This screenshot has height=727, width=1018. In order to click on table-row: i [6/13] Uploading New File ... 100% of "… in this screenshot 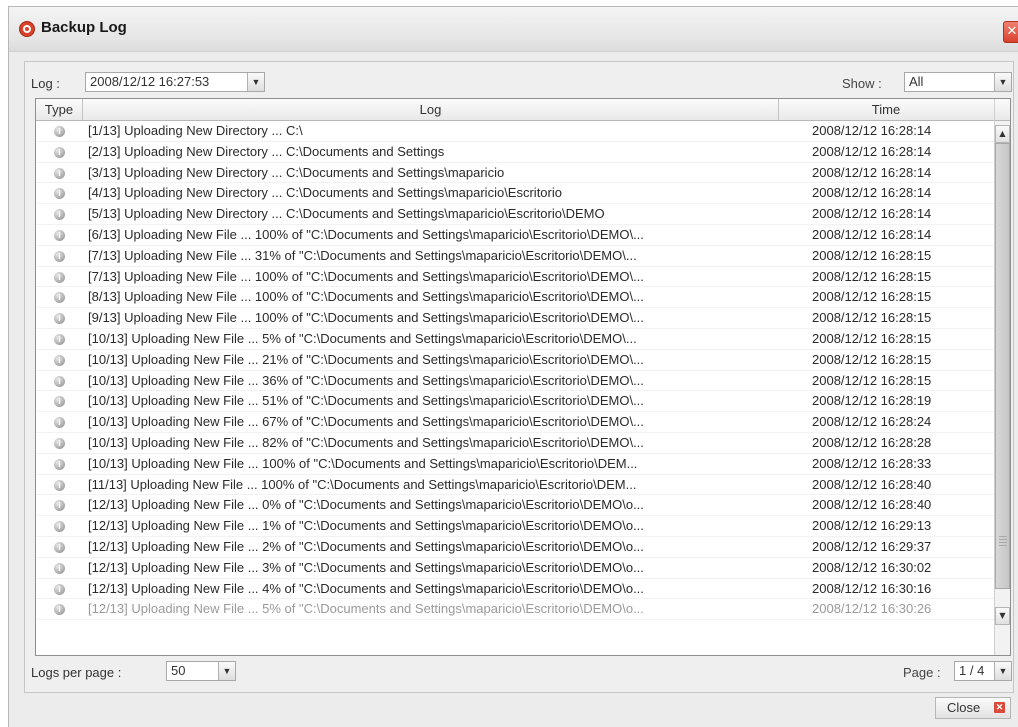, I will do `click(516, 235)`.